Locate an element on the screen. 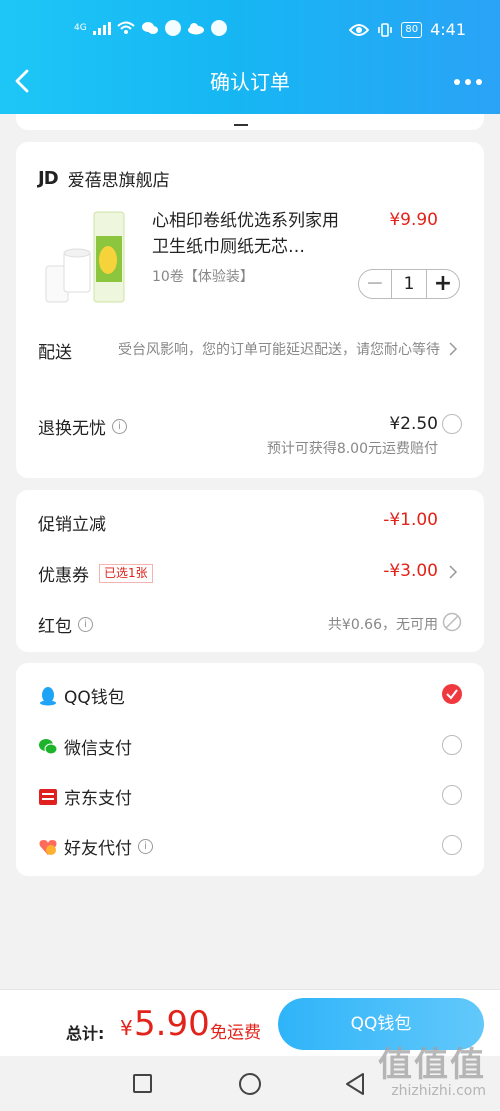 The width and height of the screenshot is (500, 1111). payment-label: 微信支付 is located at coordinates (98, 749).